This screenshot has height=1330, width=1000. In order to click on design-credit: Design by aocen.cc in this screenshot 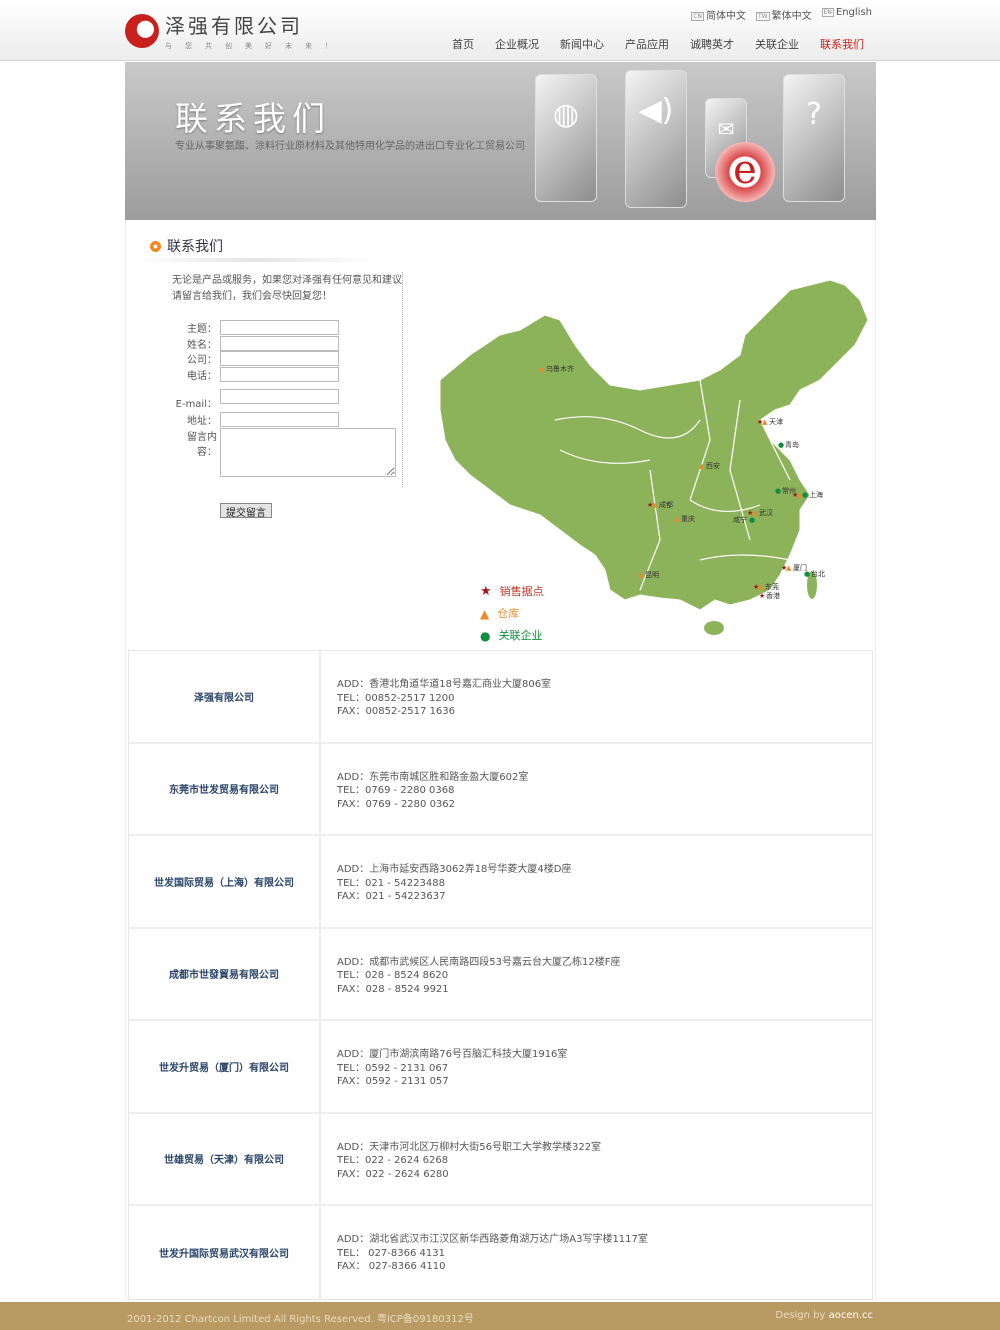, I will do `click(824, 1315)`.